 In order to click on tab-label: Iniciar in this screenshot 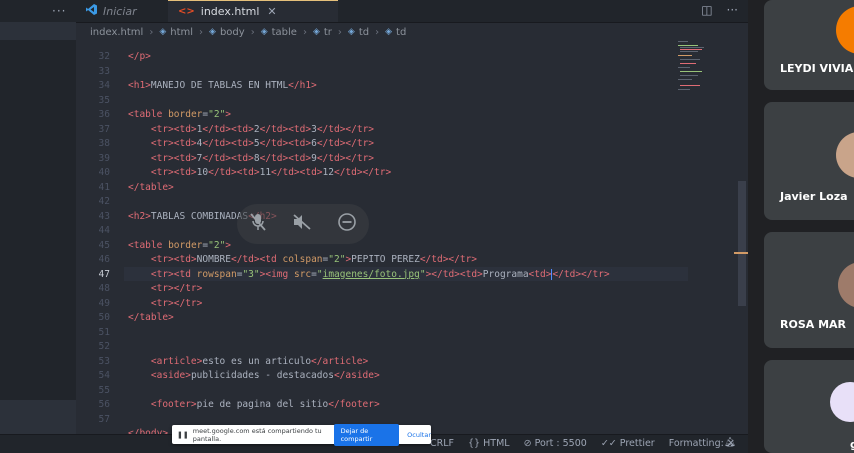, I will do `click(120, 11)`.